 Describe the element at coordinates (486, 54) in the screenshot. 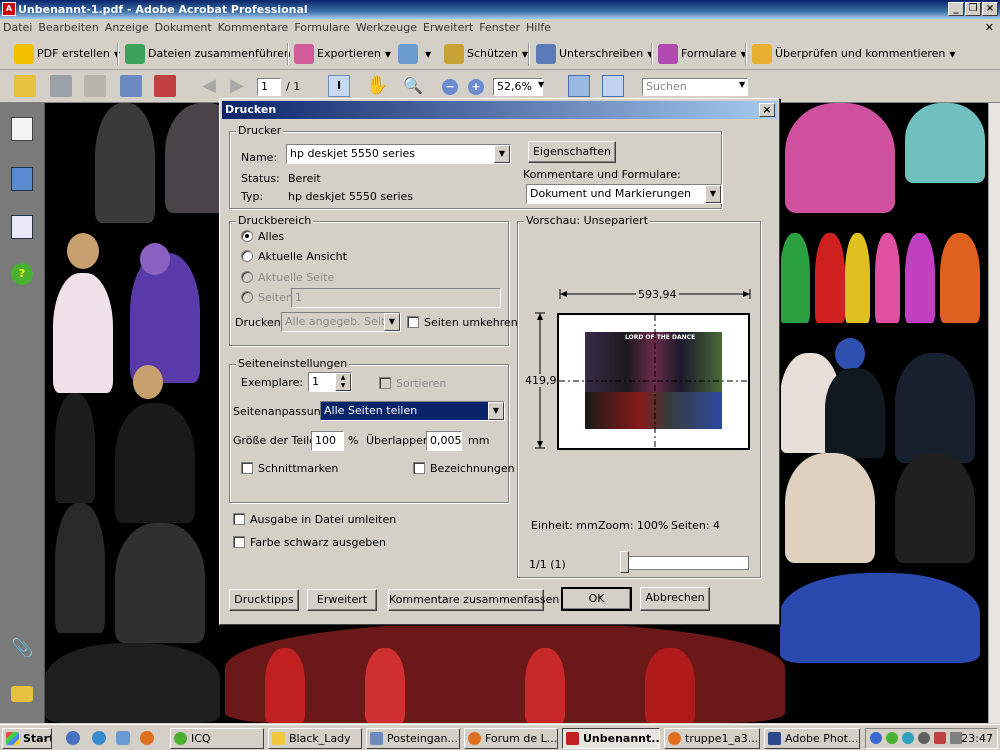

I see `protect-button: Schützen ▼` at that location.